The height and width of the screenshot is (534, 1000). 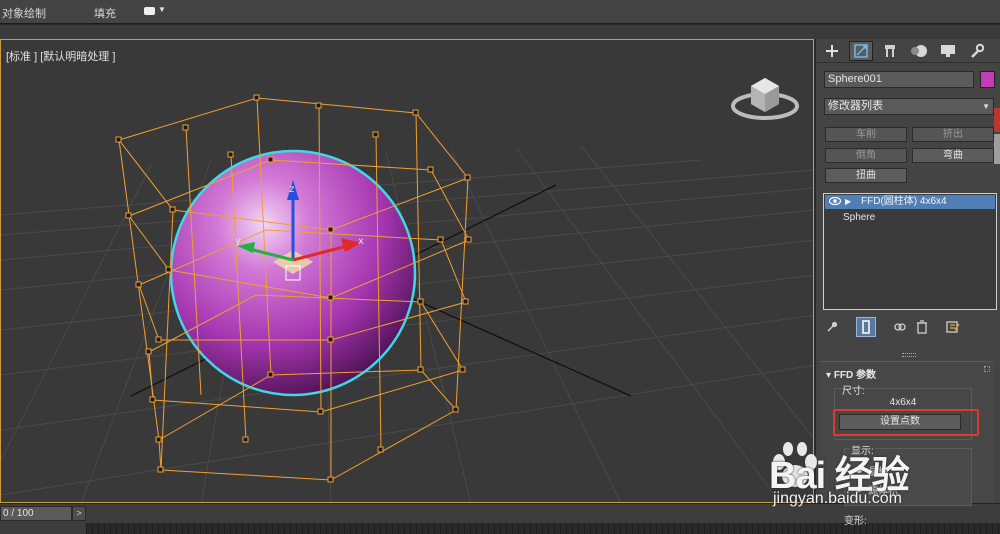 I want to click on axis-z-label: z, so click(x=291, y=189).